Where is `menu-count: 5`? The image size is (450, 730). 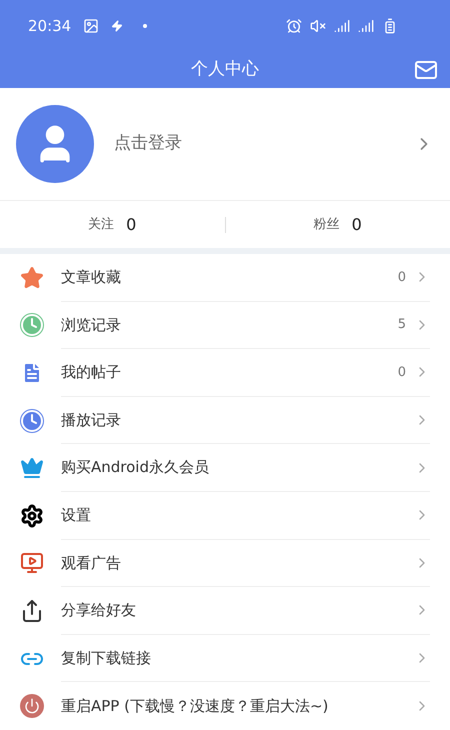
menu-count: 5 is located at coordinates (402, 325).